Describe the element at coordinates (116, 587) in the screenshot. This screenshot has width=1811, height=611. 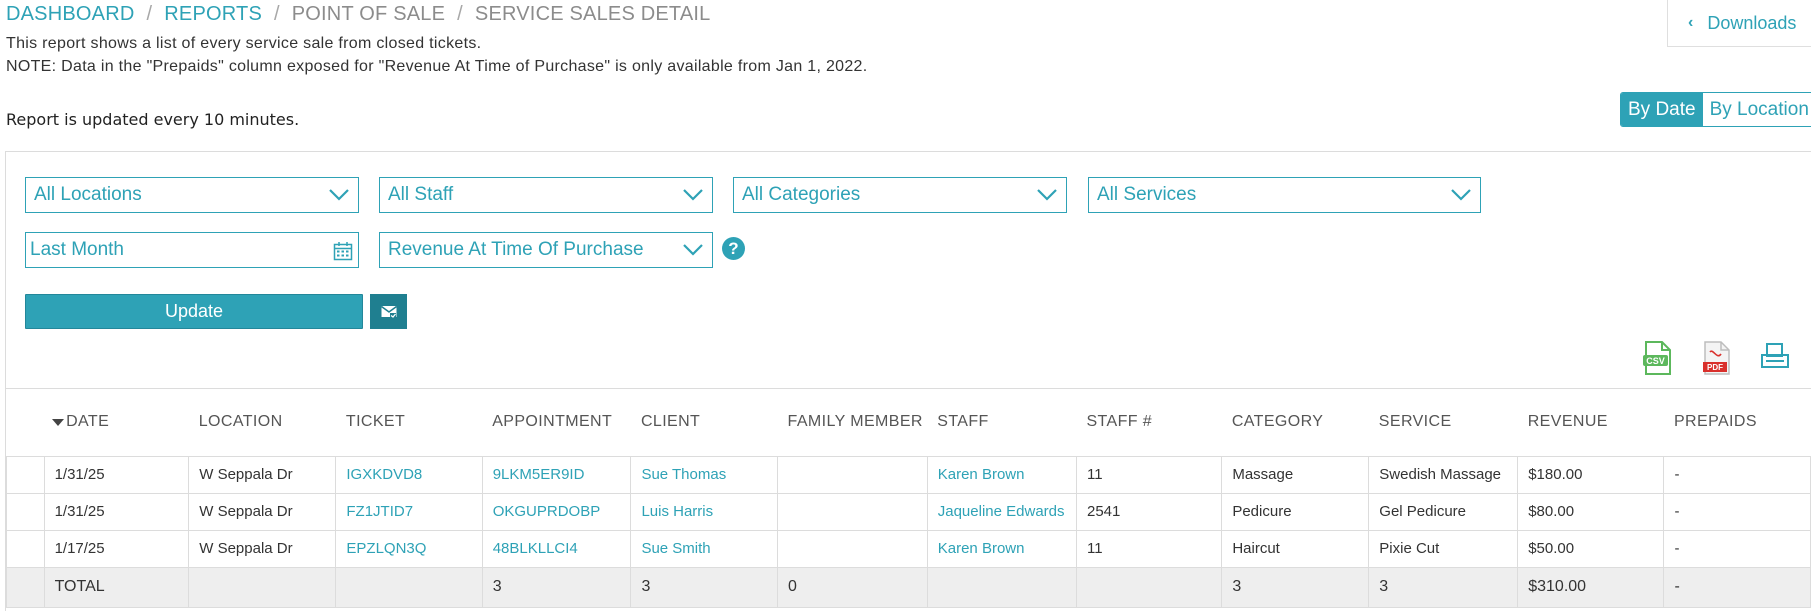
I see `total-label: TOTAL` at that location.